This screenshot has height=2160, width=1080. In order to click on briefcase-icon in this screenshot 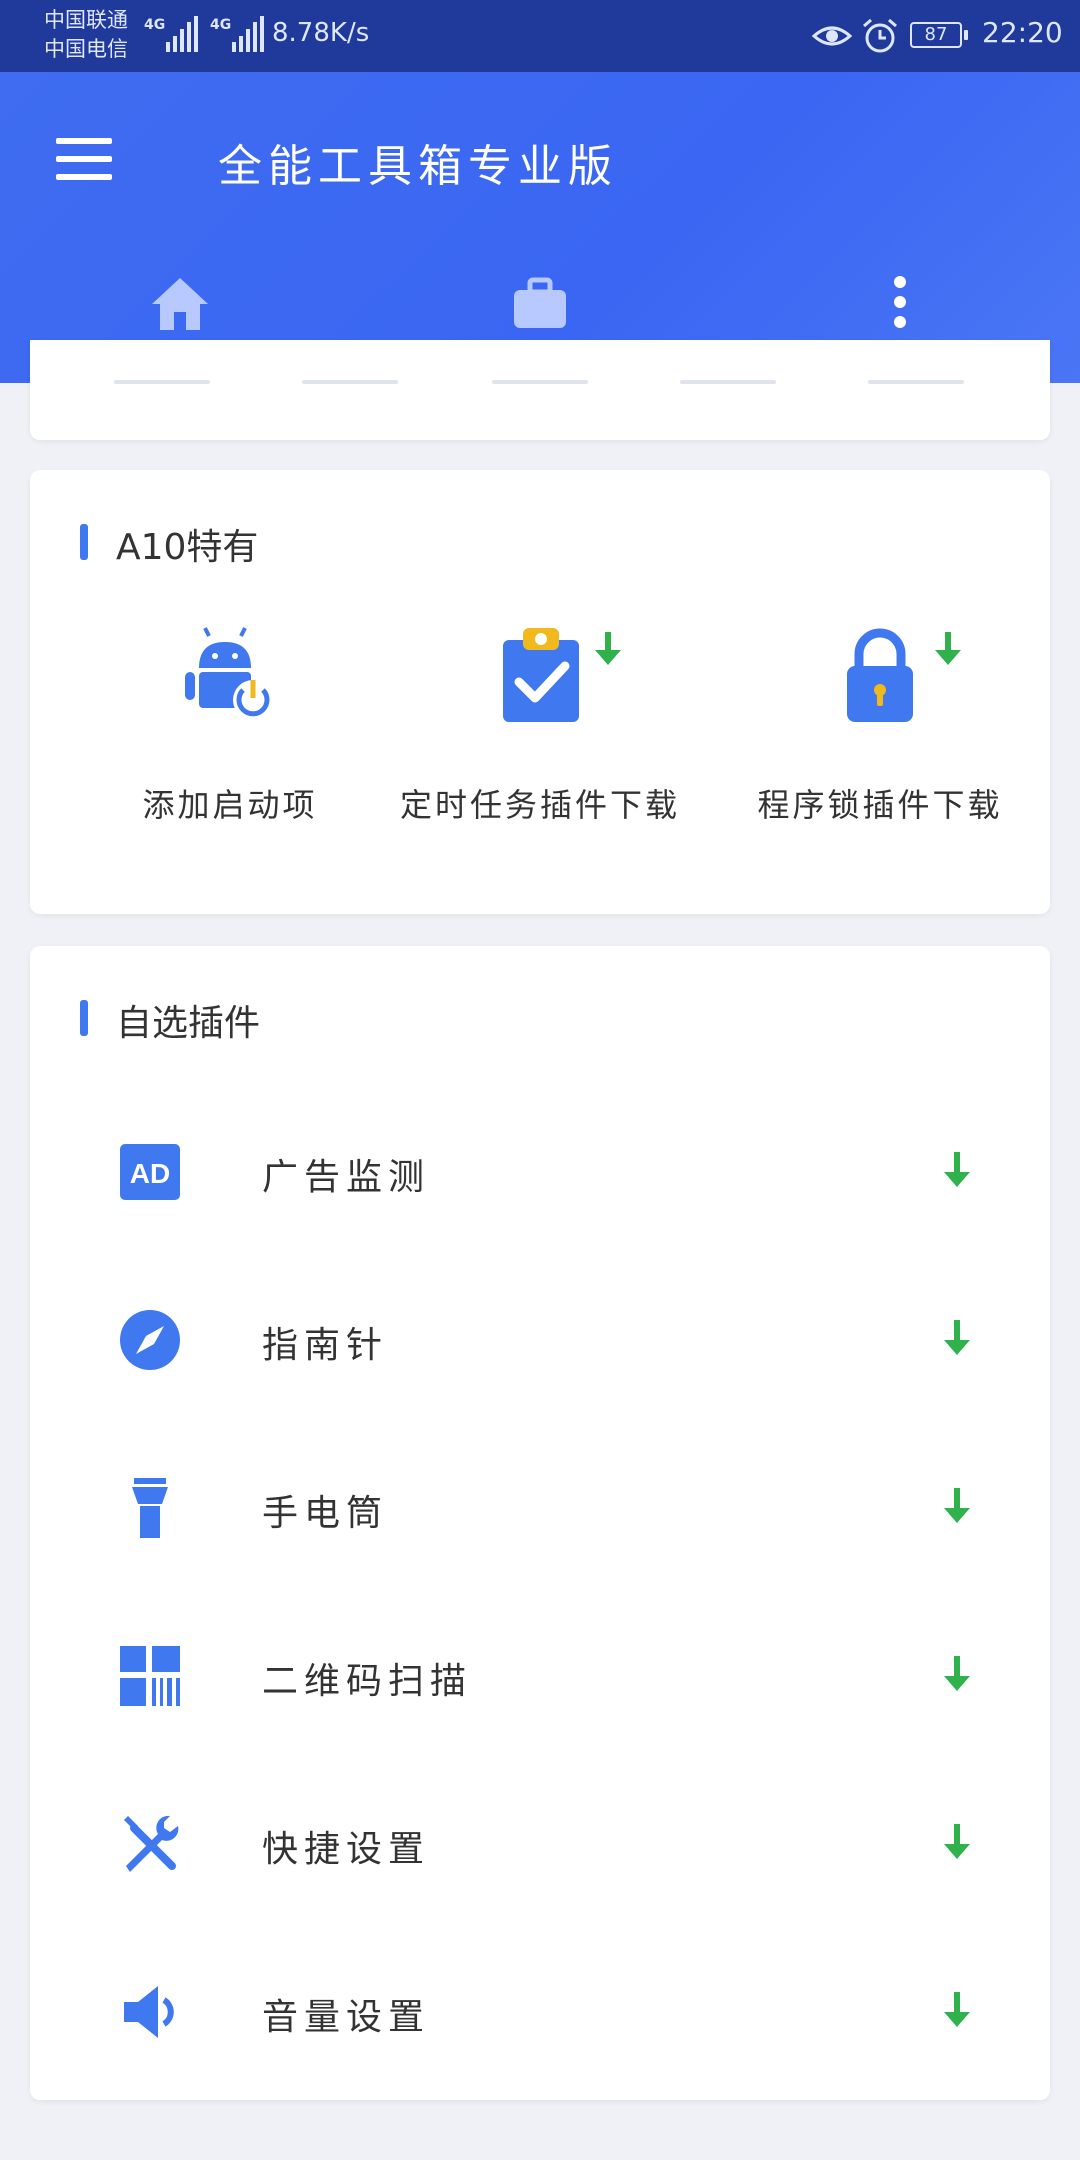, I will do `click(540, 302)`.